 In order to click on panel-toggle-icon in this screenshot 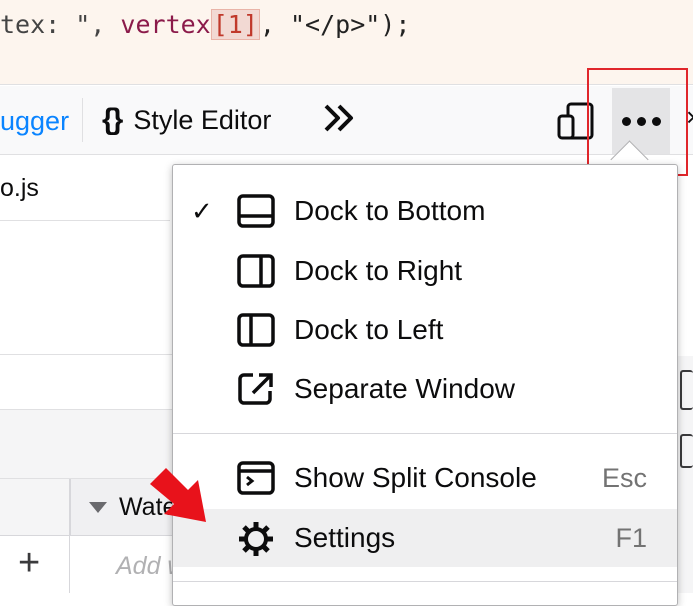, I will do `click(686, 390)`.